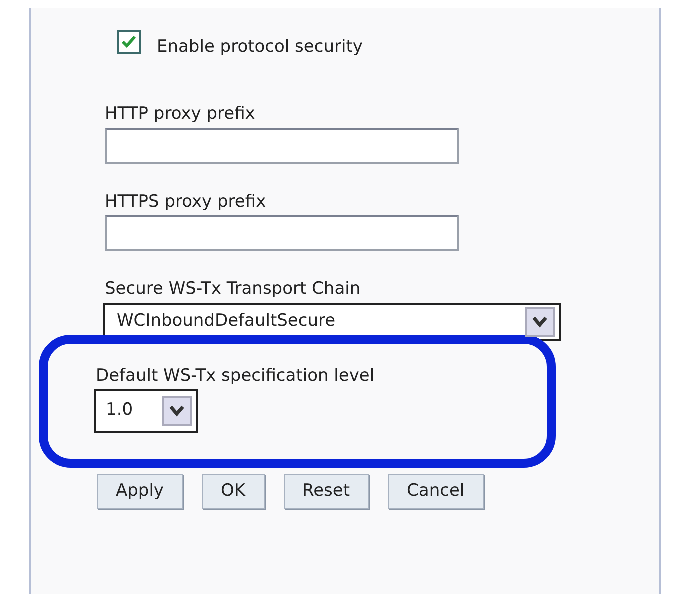 This screenshot has width=687, height=594. I want to click on dropdown: 1.0, so click(146, 411).